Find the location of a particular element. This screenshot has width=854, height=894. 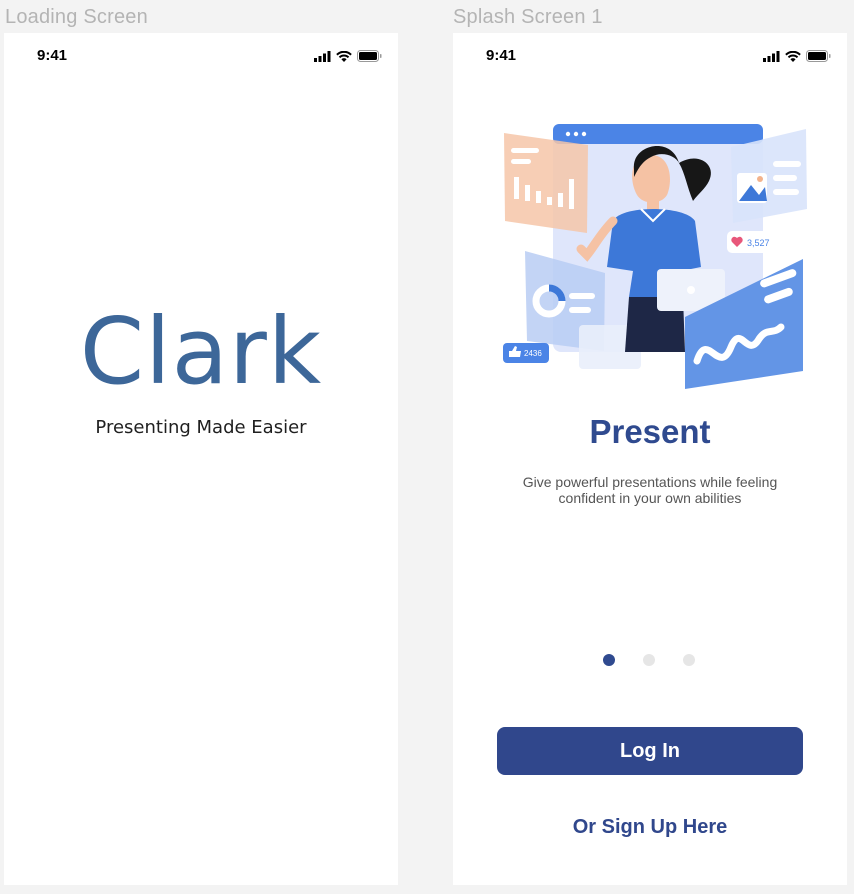

frame-label-splash: Splash Screen 1 is located at coordinates (528, 17).